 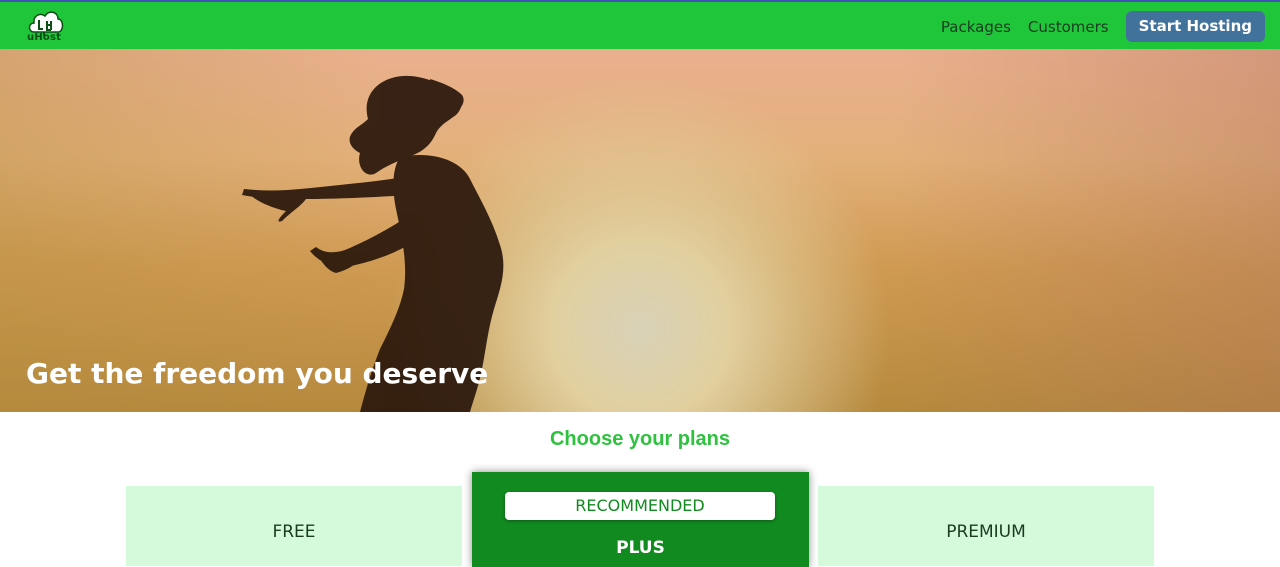 What do you see at coordinates (44, 37) in the screenshot?
I see `brand-name: uHost` at bounding box center [44, 37].